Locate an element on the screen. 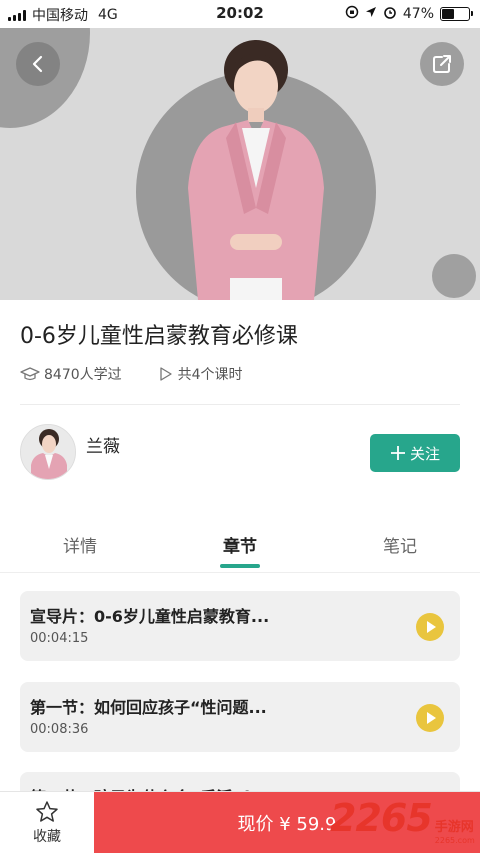 The height and width of the screenshot is (853, 480). learners-label: 8470人学过 is located at coordinates (83, 375).